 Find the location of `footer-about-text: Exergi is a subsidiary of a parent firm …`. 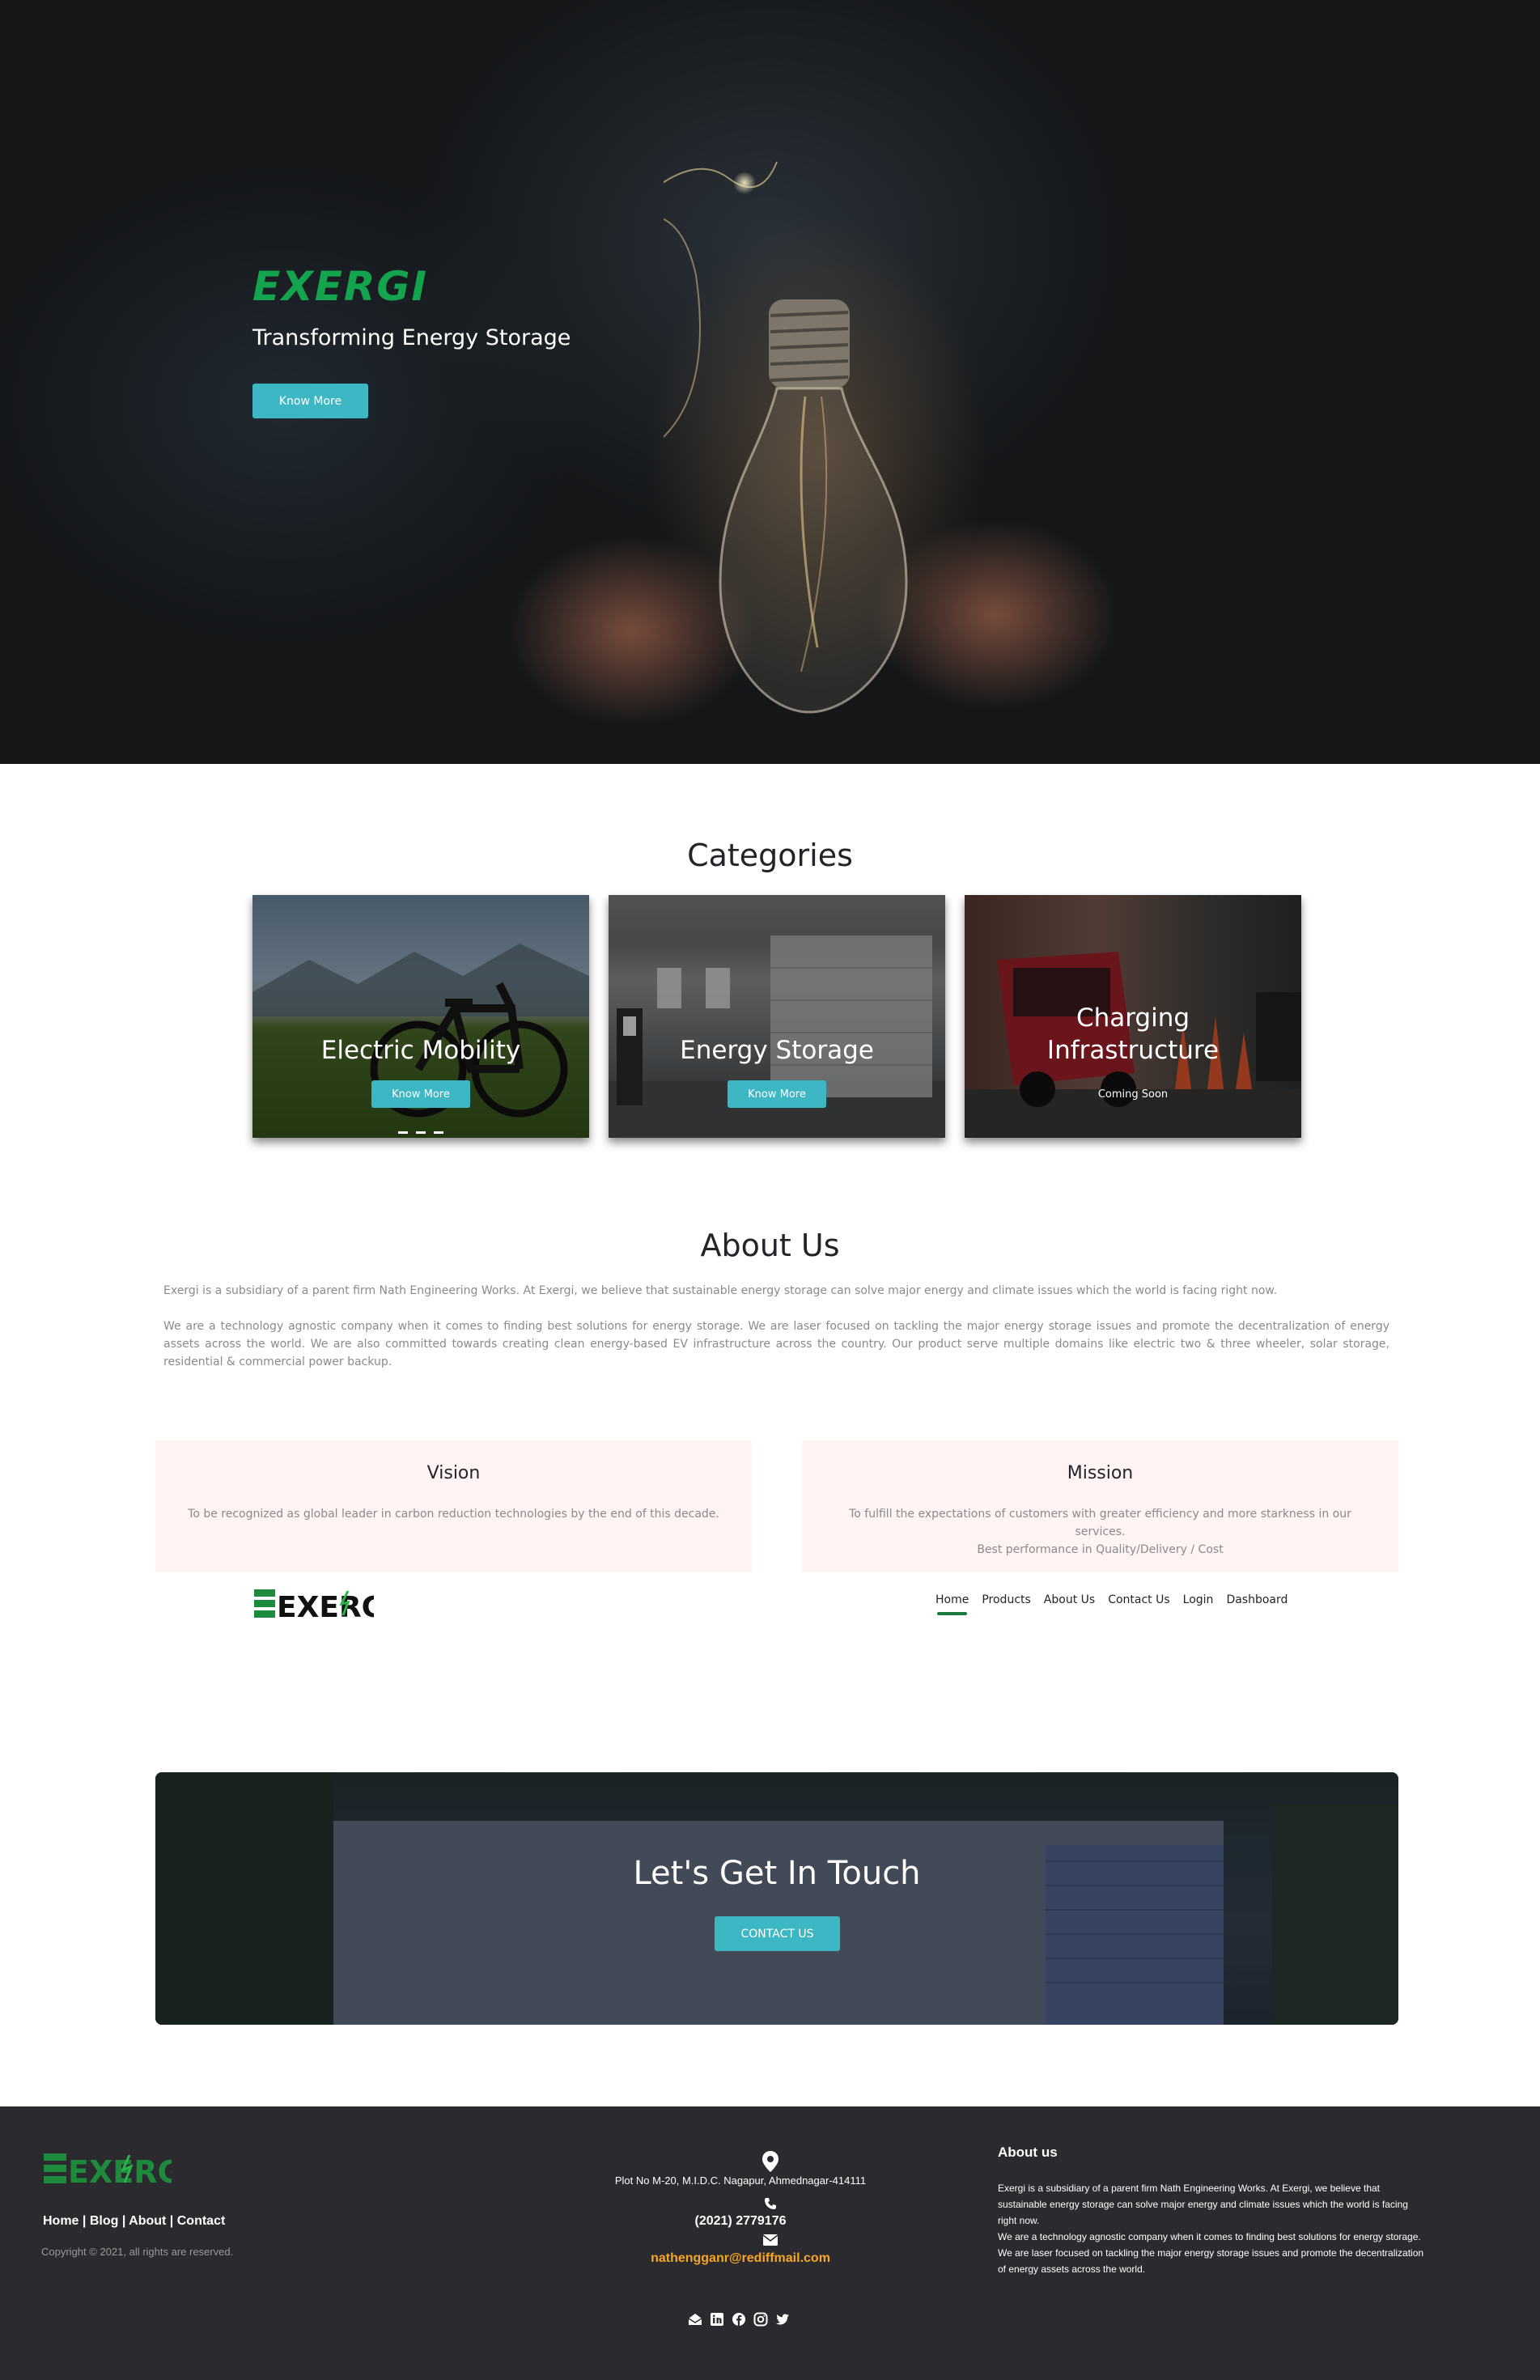

footer-about-text: Exergi is a subsidiary of a parent firm … is located at coordinates (1213, 2229).